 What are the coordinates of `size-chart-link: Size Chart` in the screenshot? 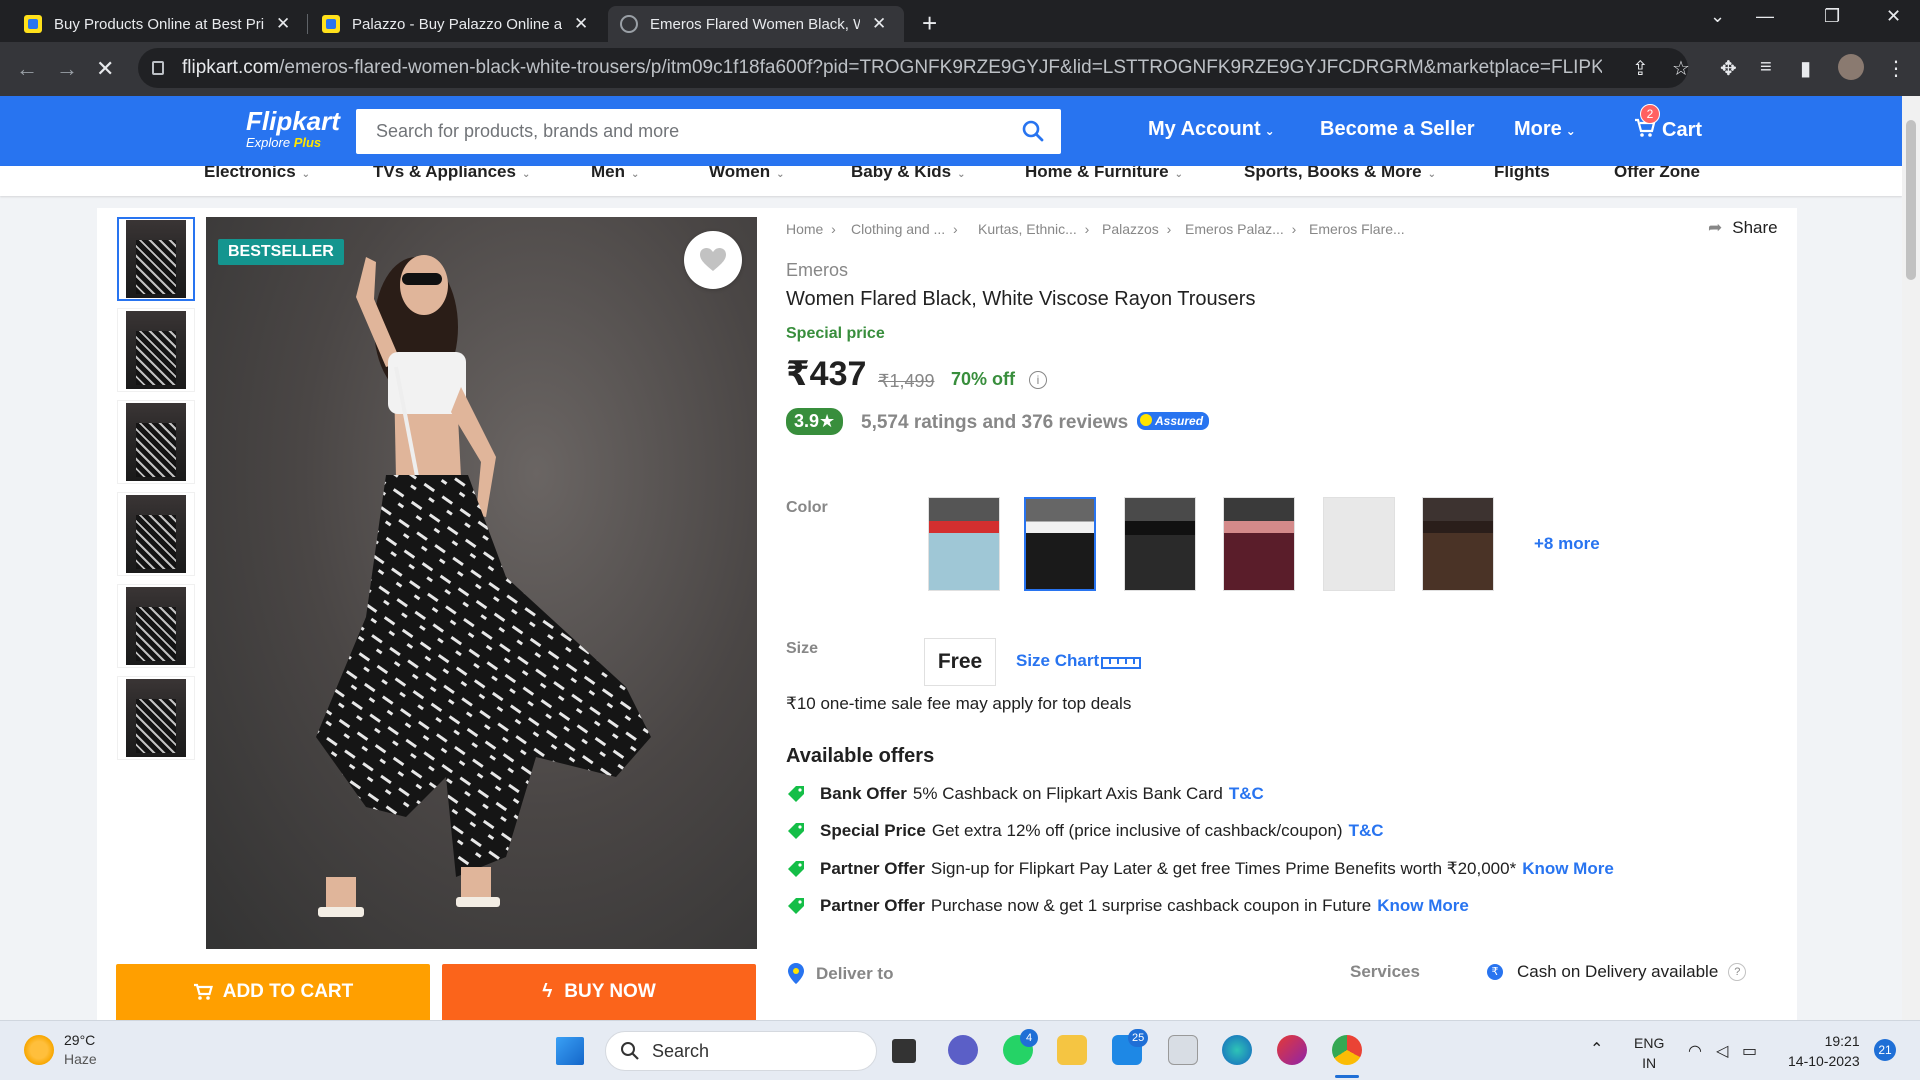 It's located at (1057, 661).